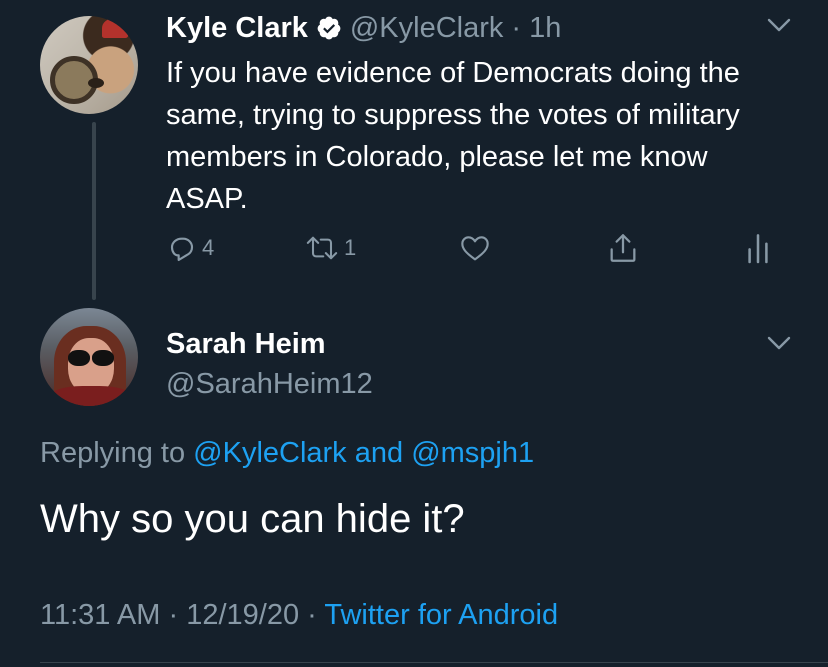 Image resolution: width=828 pixels, height=667 pixels. I want to click on reply-button: 4, so click(190, 248).